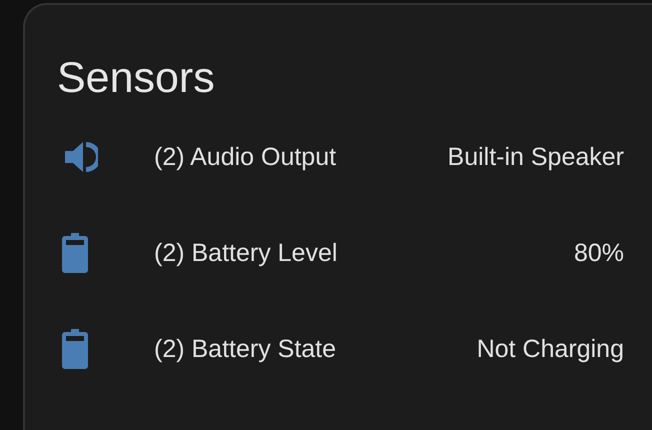  What do you see at coordinates (80, 157) in the screenshot?
I see `speaker-icon` at bounding box center [80, 157].